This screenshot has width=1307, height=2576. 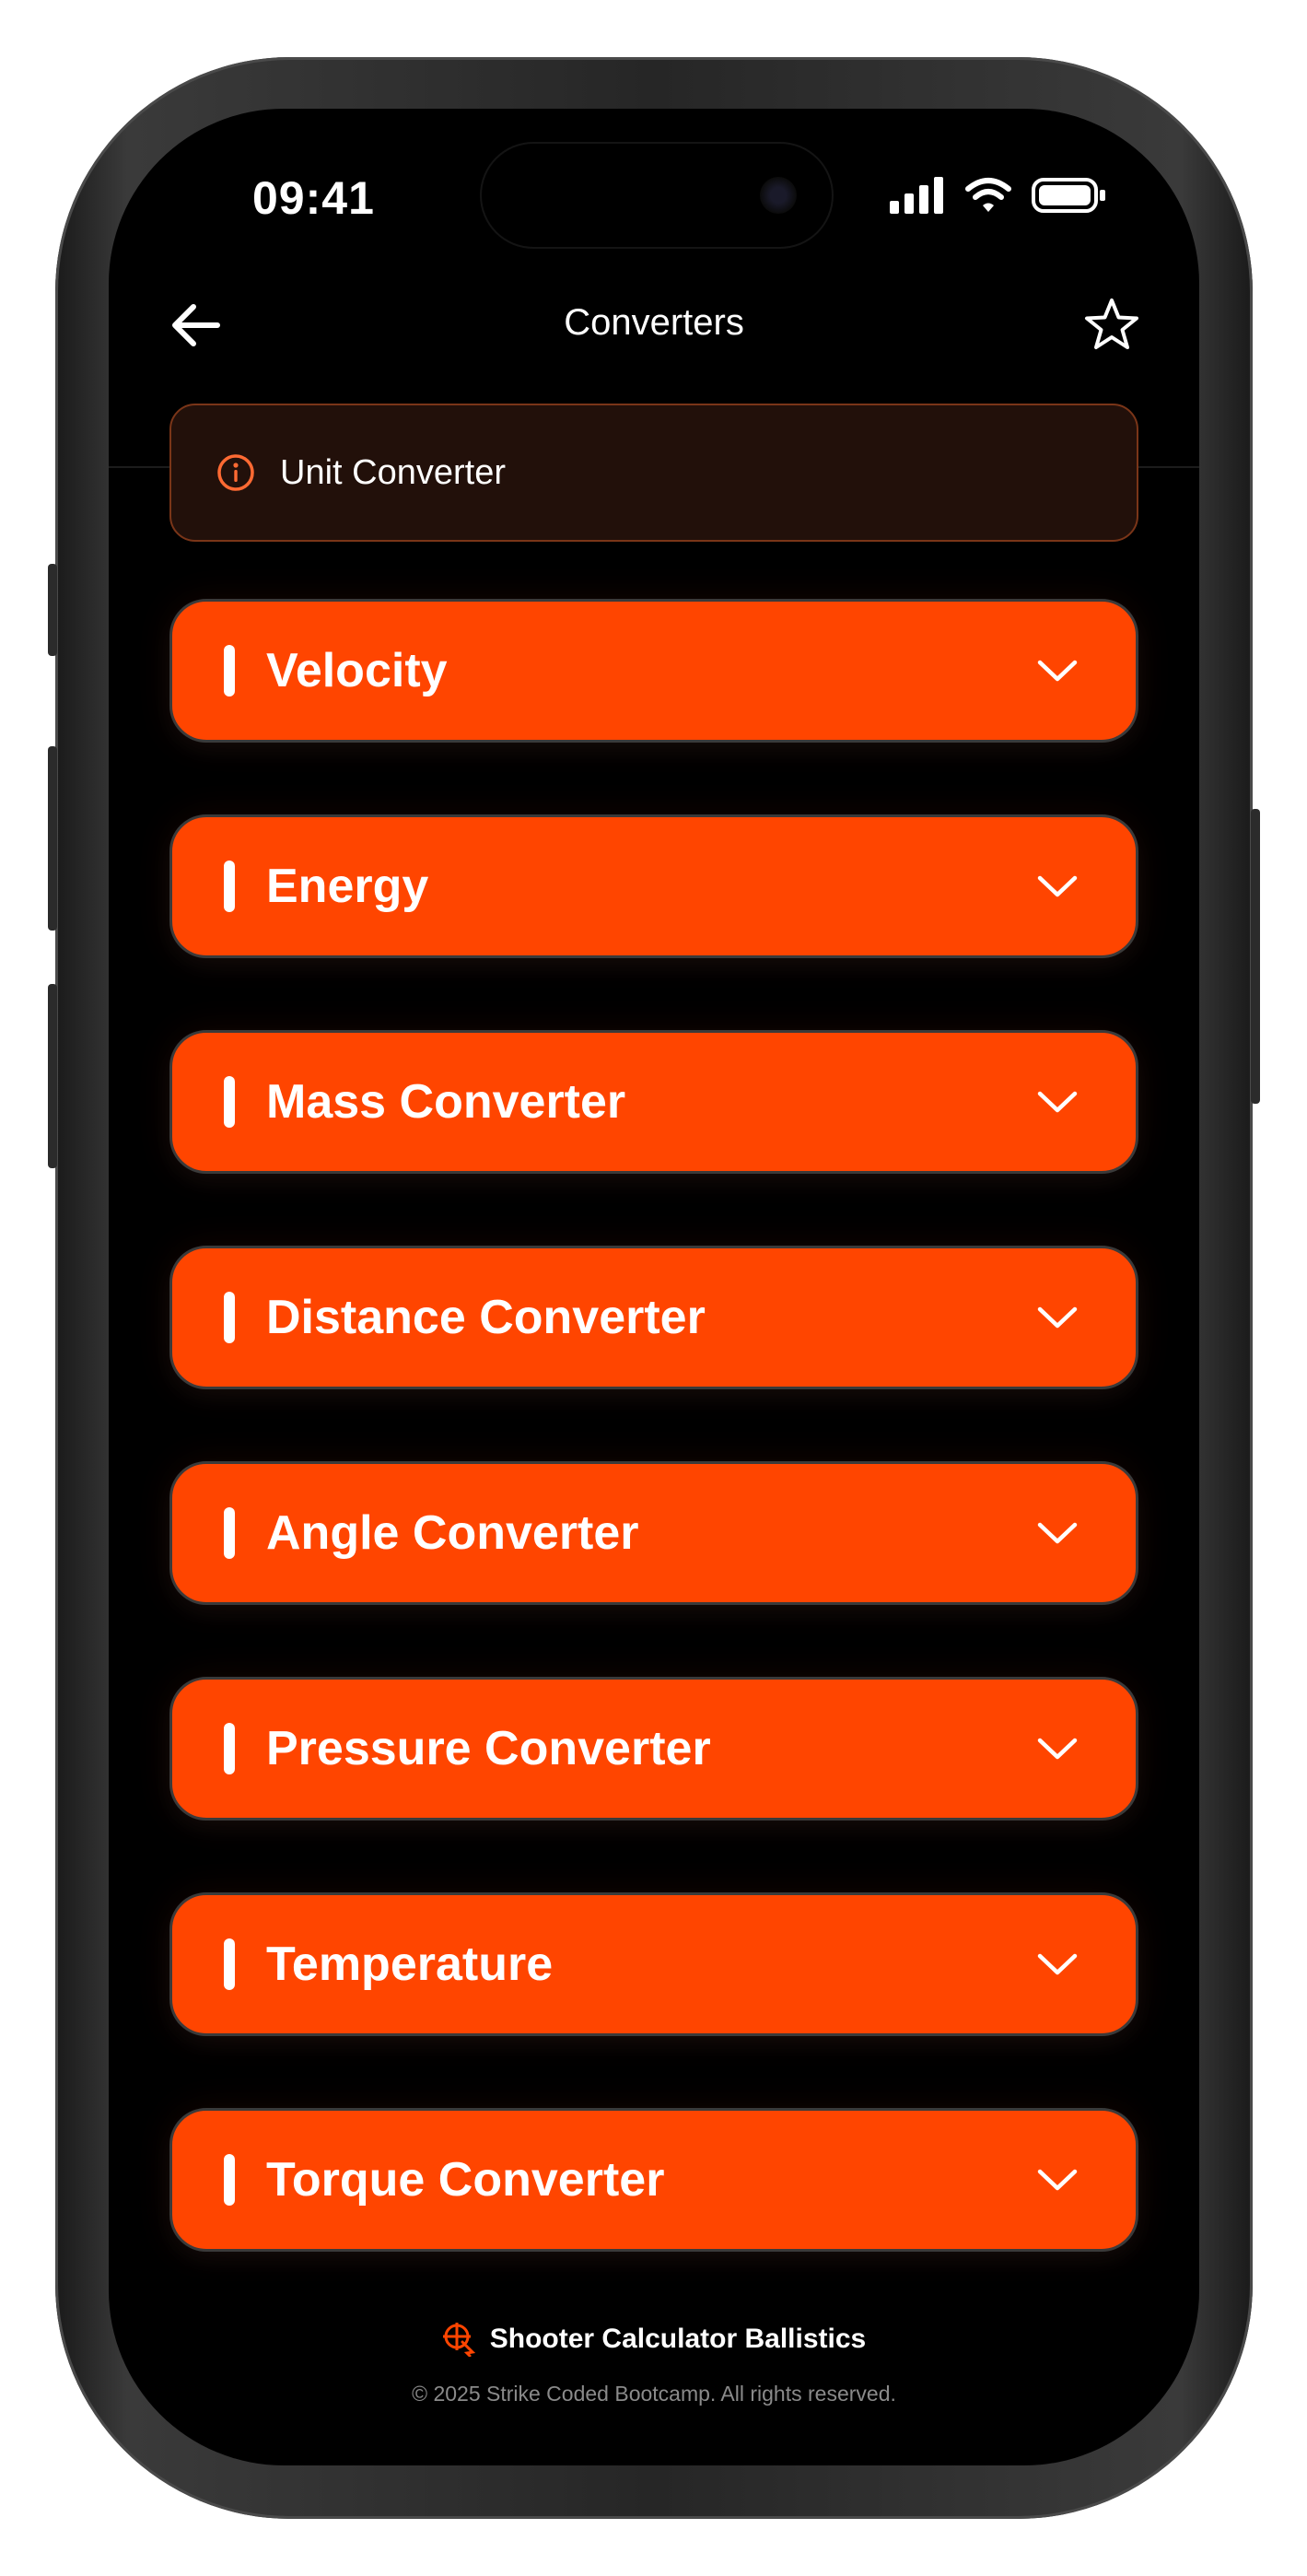 I want to click on wifi-icon, so click(x=988, y=195).